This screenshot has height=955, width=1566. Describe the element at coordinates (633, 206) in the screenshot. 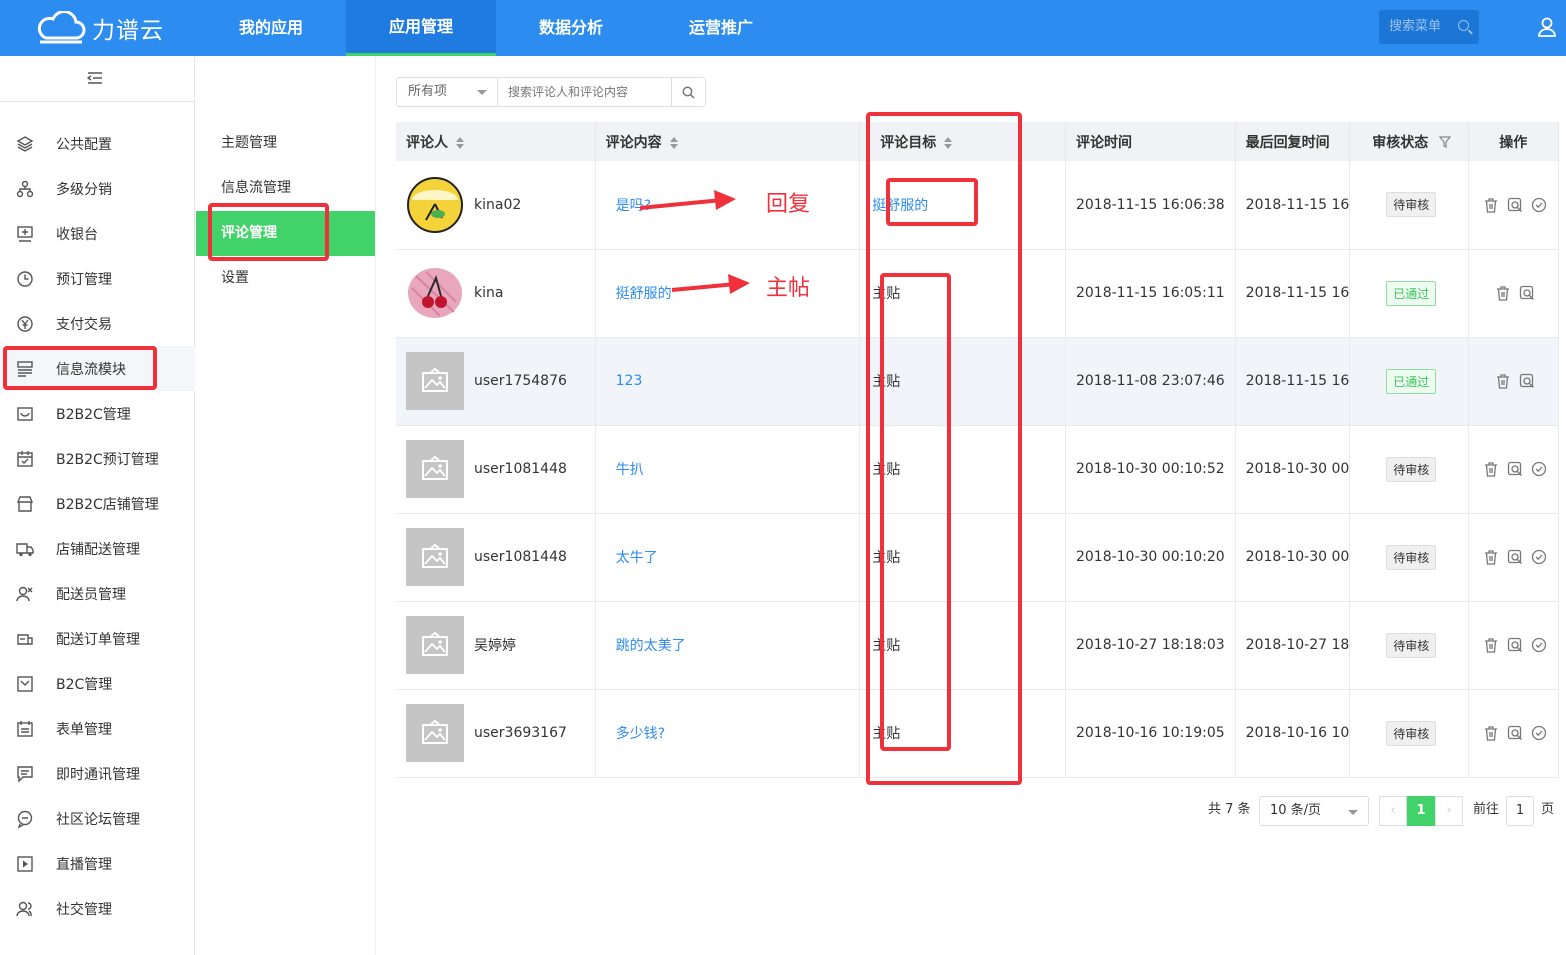

I see `comment-content-link: 是吗?` at that location.